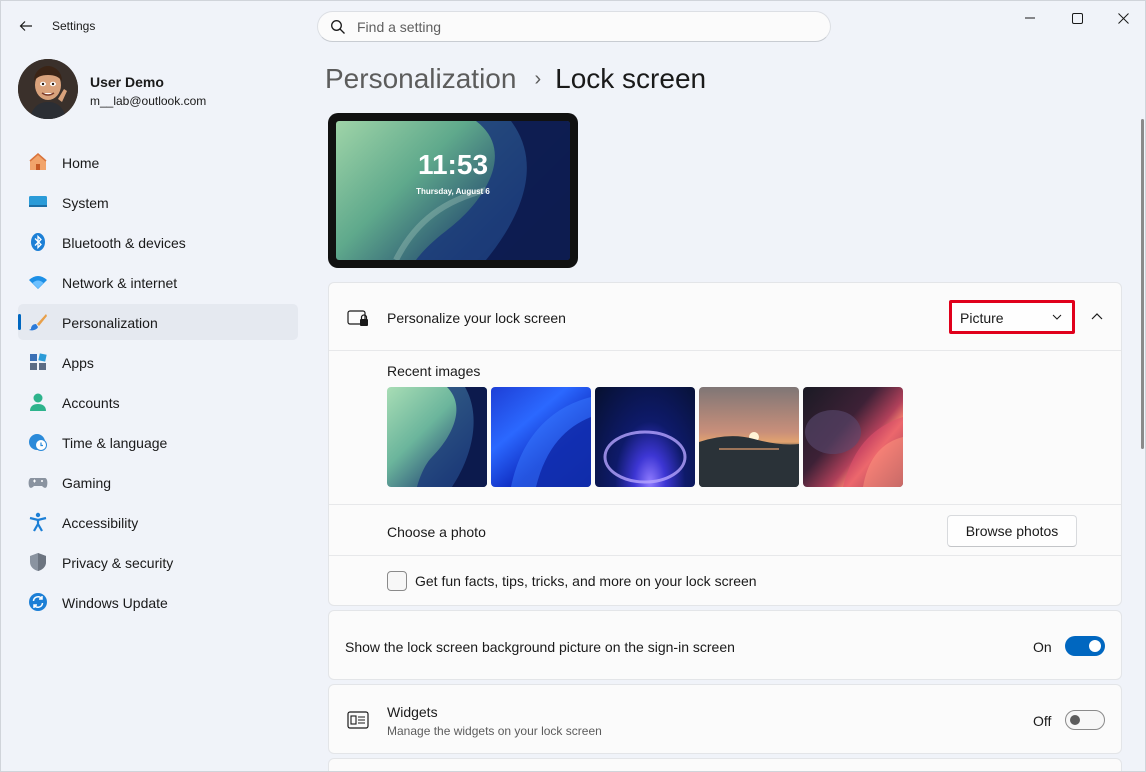 The image size is (1146, 772). What do you see at coordinates (38, 482) in the screenshot?
I see `gamepad-icon` at bounding box center [38, 482].